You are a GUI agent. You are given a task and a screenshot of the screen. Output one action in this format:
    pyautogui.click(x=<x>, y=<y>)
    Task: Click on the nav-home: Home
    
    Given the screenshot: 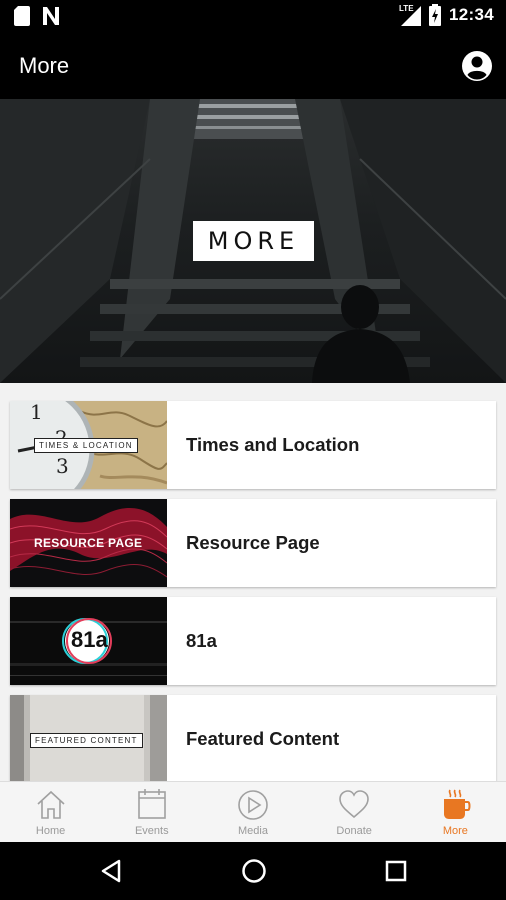 What is the action you would take?
    pyautogui.click(x=50, y=812)
    